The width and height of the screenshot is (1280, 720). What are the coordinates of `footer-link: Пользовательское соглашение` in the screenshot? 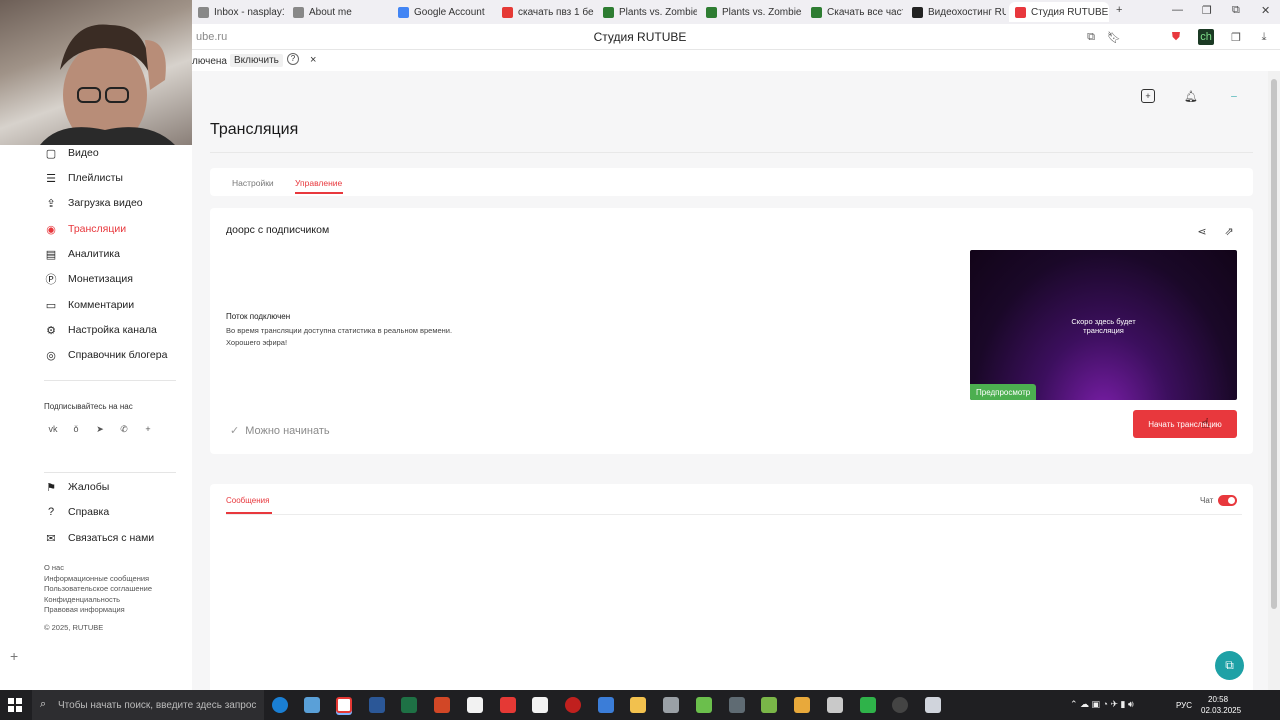 It's located at (98, 588).